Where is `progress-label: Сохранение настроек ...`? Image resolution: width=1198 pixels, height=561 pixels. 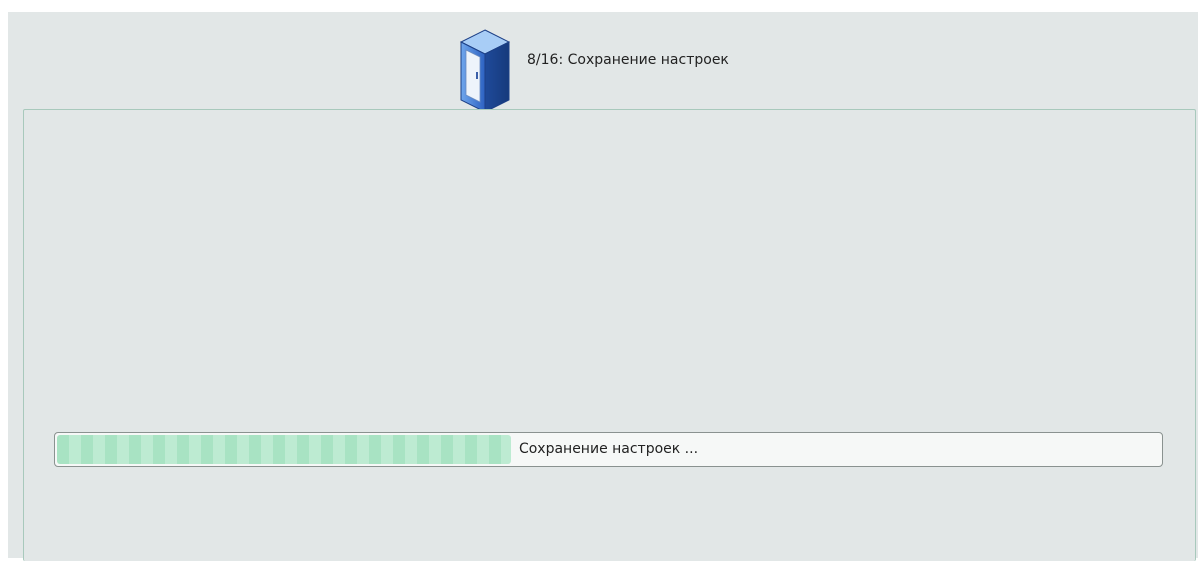
progress-label: Сохранение настроек ... is located at coordinates (608, 449).